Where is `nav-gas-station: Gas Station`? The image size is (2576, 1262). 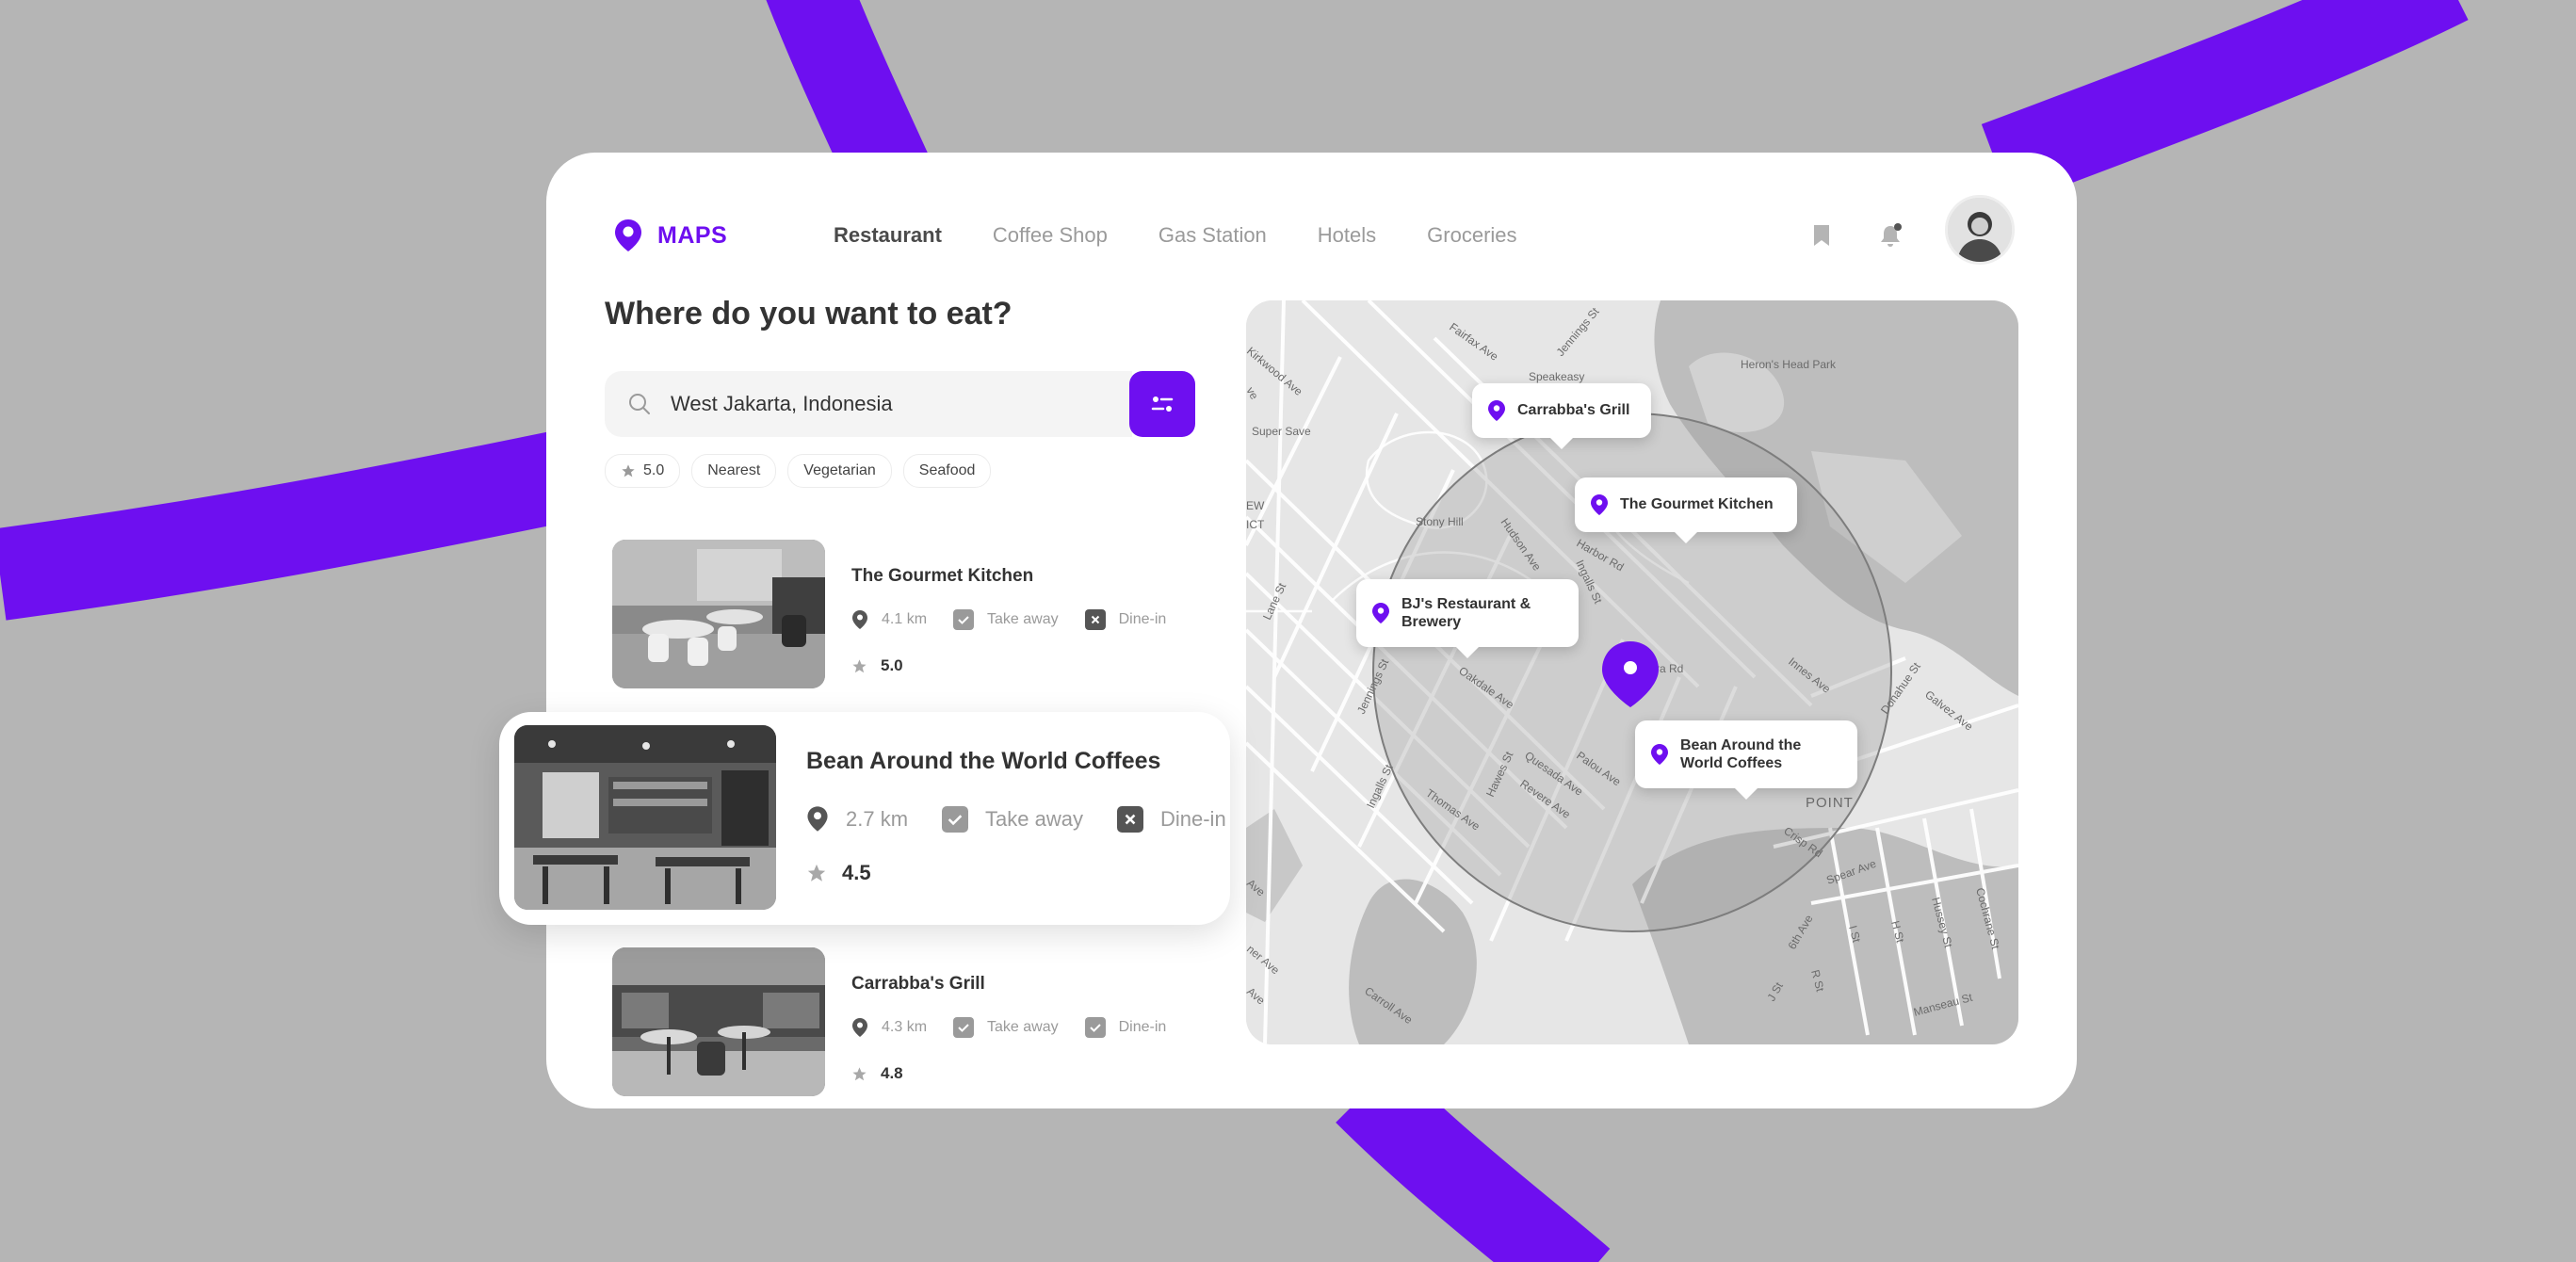 nav-gas-station: Gas Station is located at coordinates (1212, 235).